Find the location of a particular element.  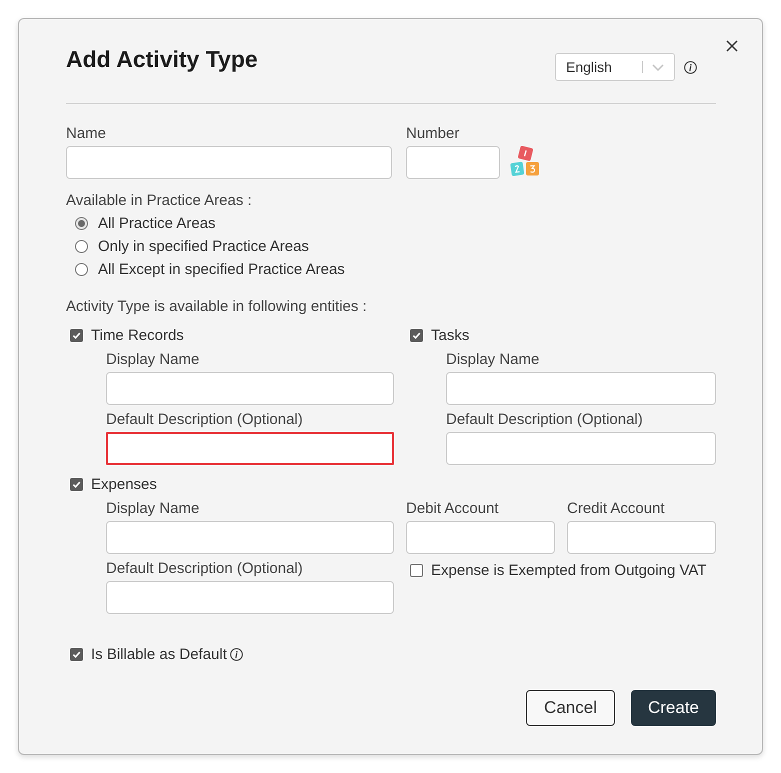

checkbox-label: Is Billable as Default is located at coordinates (159, 654).